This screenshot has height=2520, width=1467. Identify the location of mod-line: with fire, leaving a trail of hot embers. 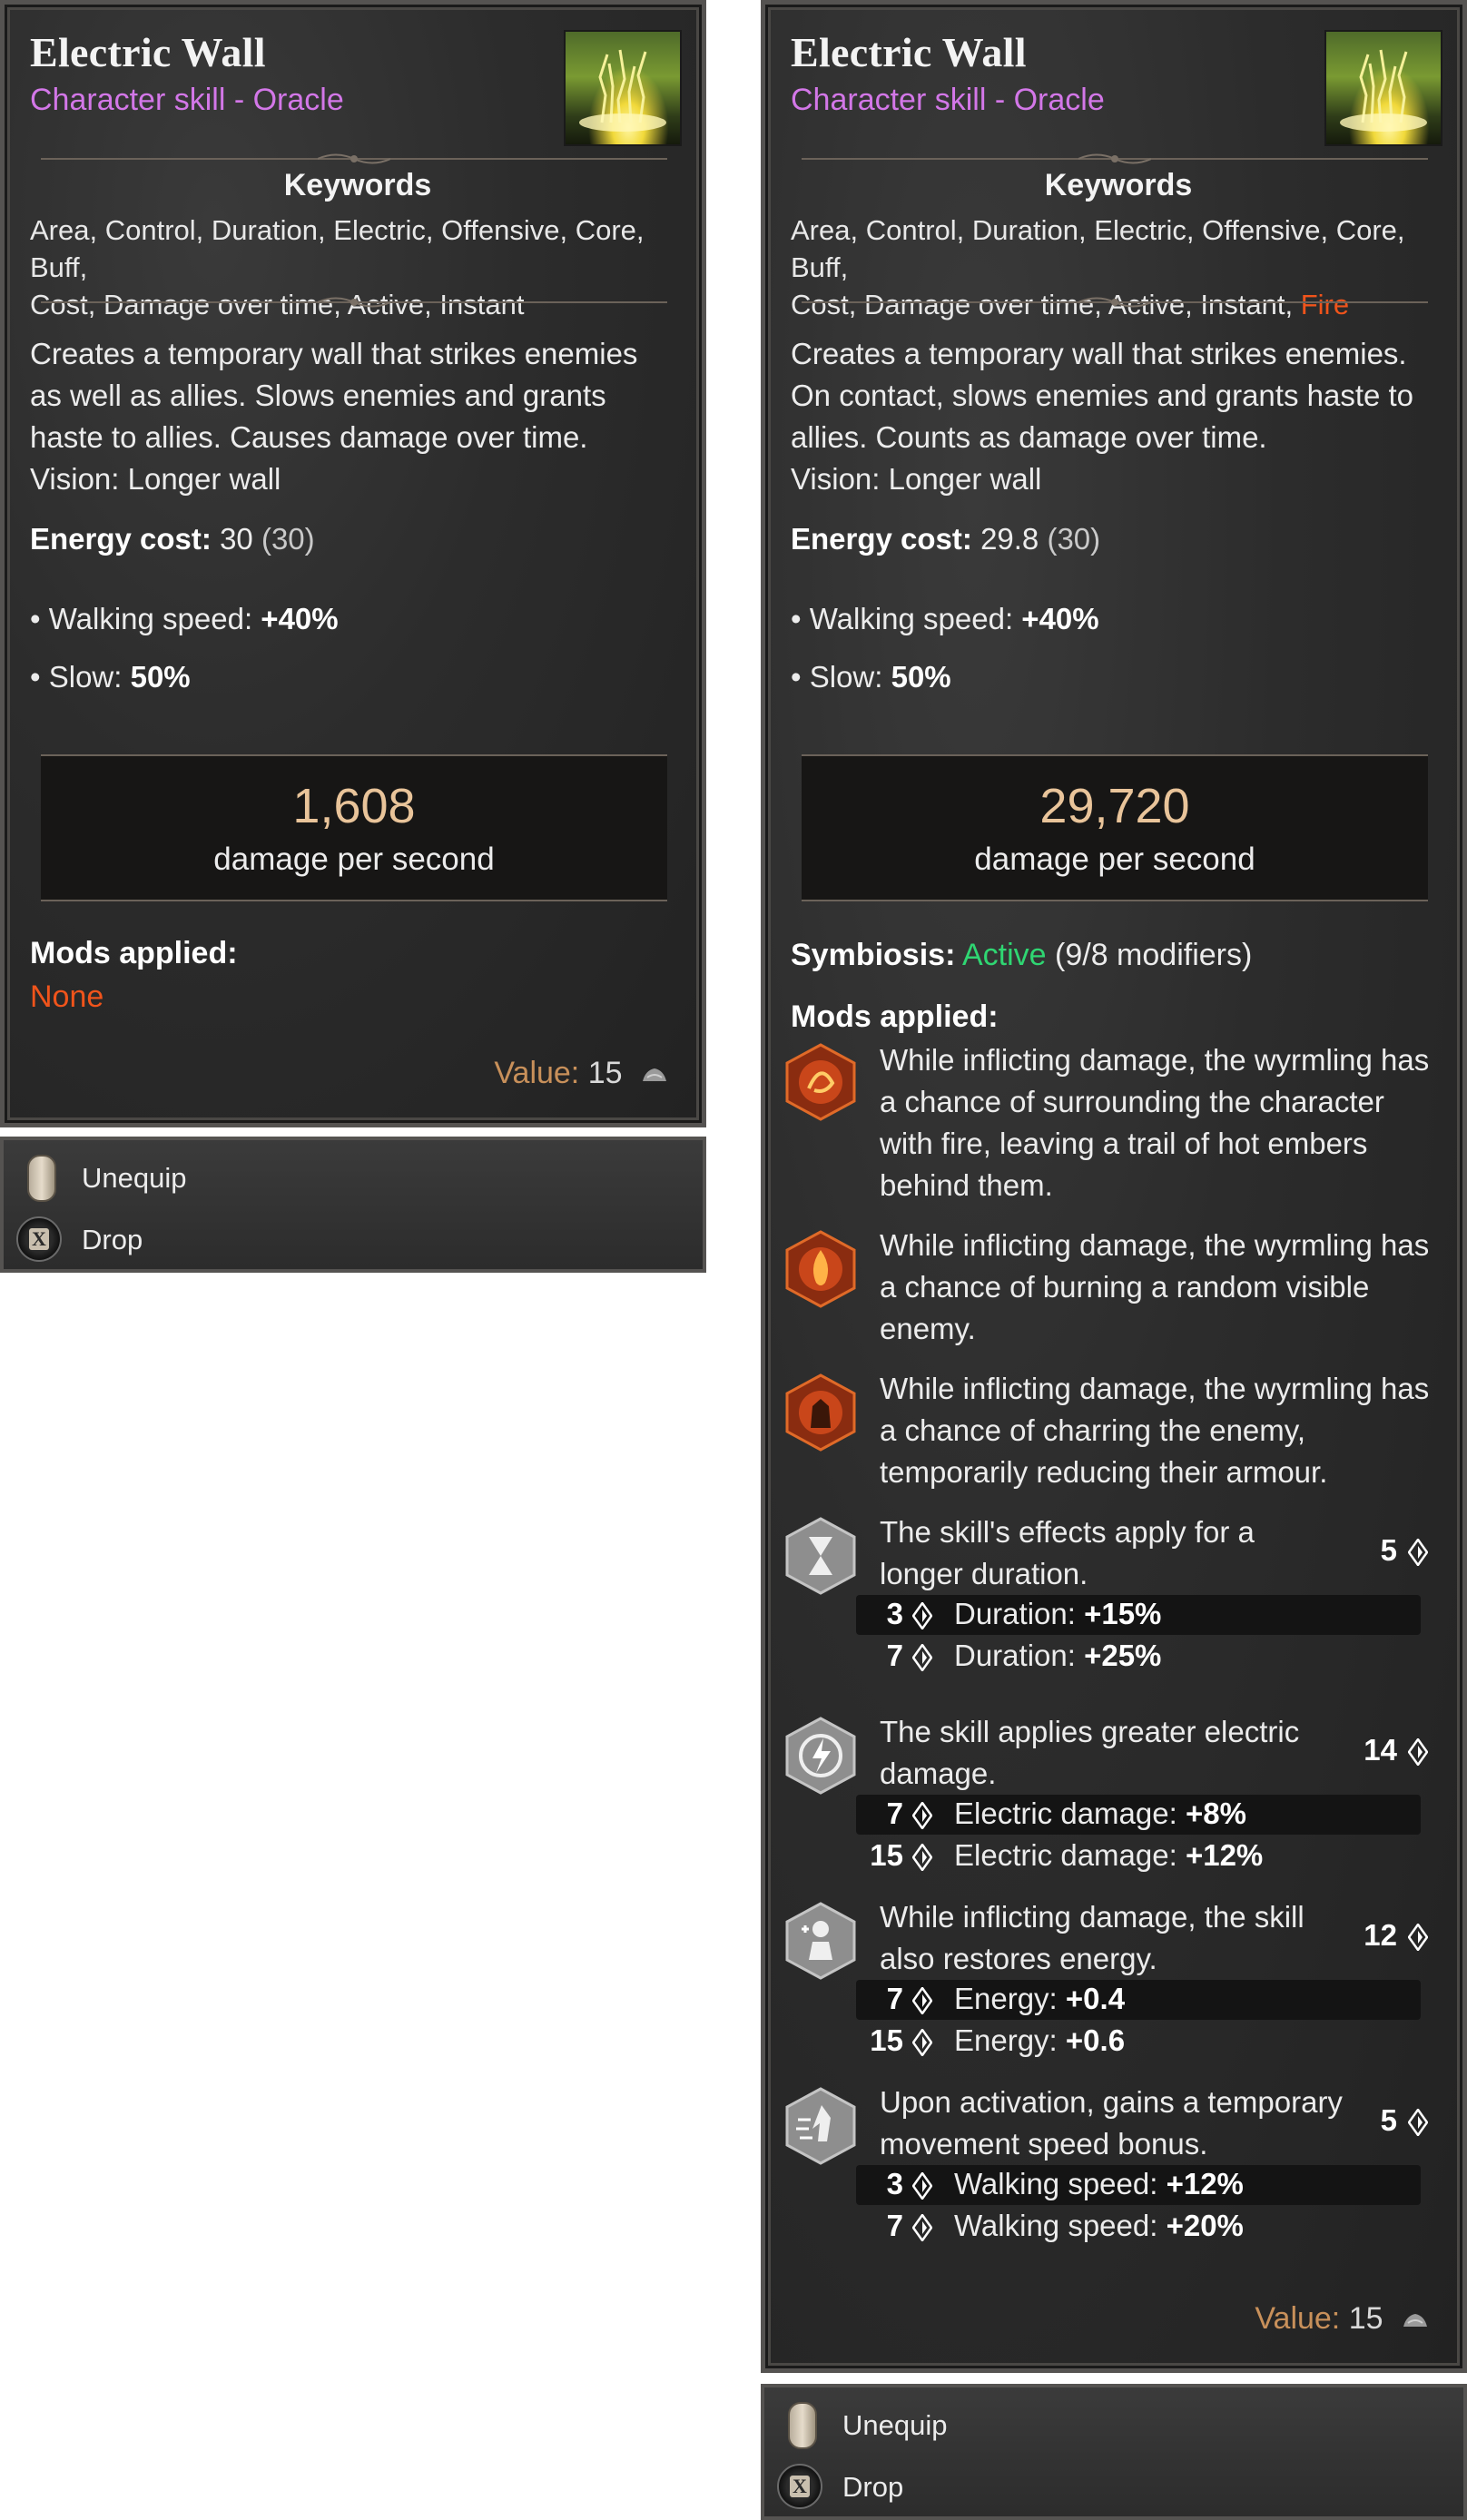
(1124, 1144).